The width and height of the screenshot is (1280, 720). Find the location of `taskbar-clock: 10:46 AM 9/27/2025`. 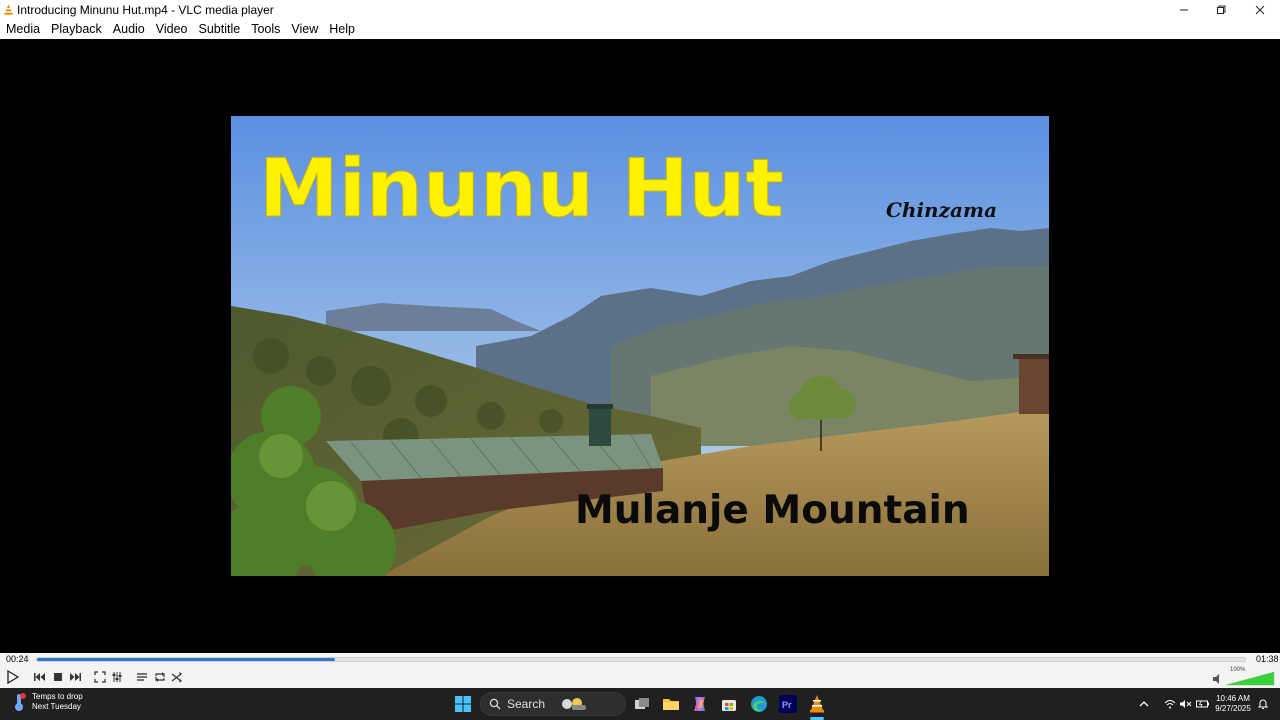

taskbar-clock: 10:46 AM 9/27/2025 is located at coordinates (1233, 704).